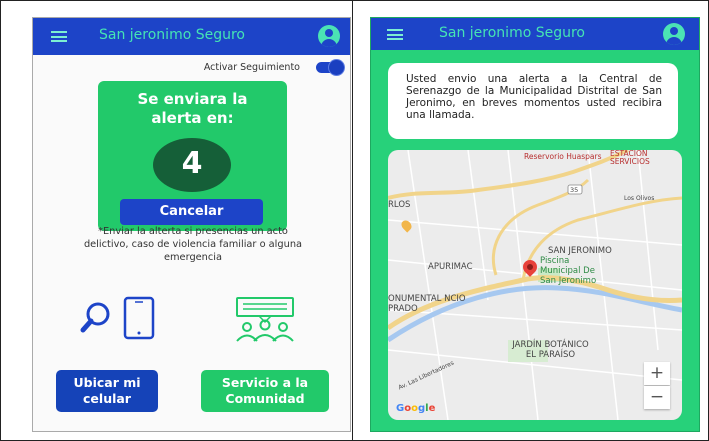 The width and height of the screenshot is (709, 441). I want to click on community-line1: Servicio a la, so click(265, 382).